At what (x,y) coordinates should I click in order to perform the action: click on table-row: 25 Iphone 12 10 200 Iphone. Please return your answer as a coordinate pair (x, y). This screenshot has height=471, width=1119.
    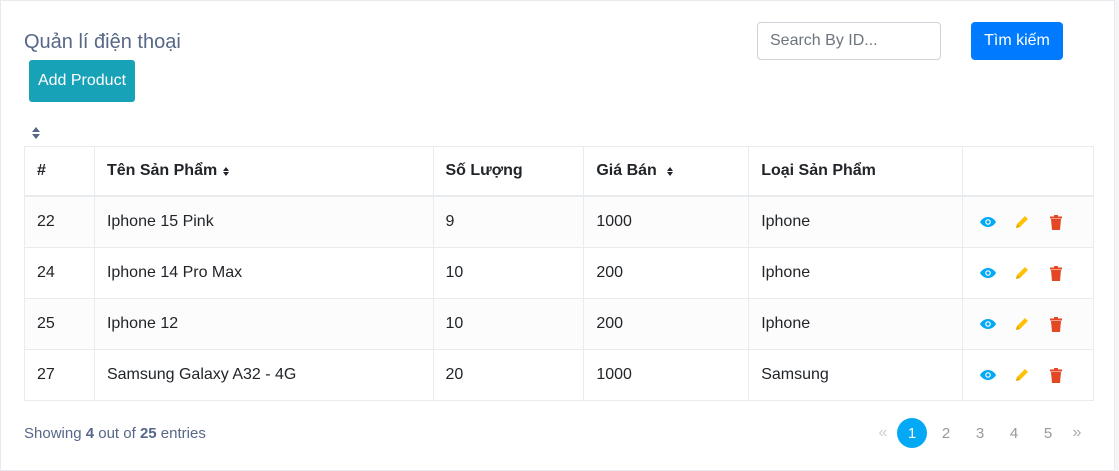
    Looking at the image, I should click on (559, 324).